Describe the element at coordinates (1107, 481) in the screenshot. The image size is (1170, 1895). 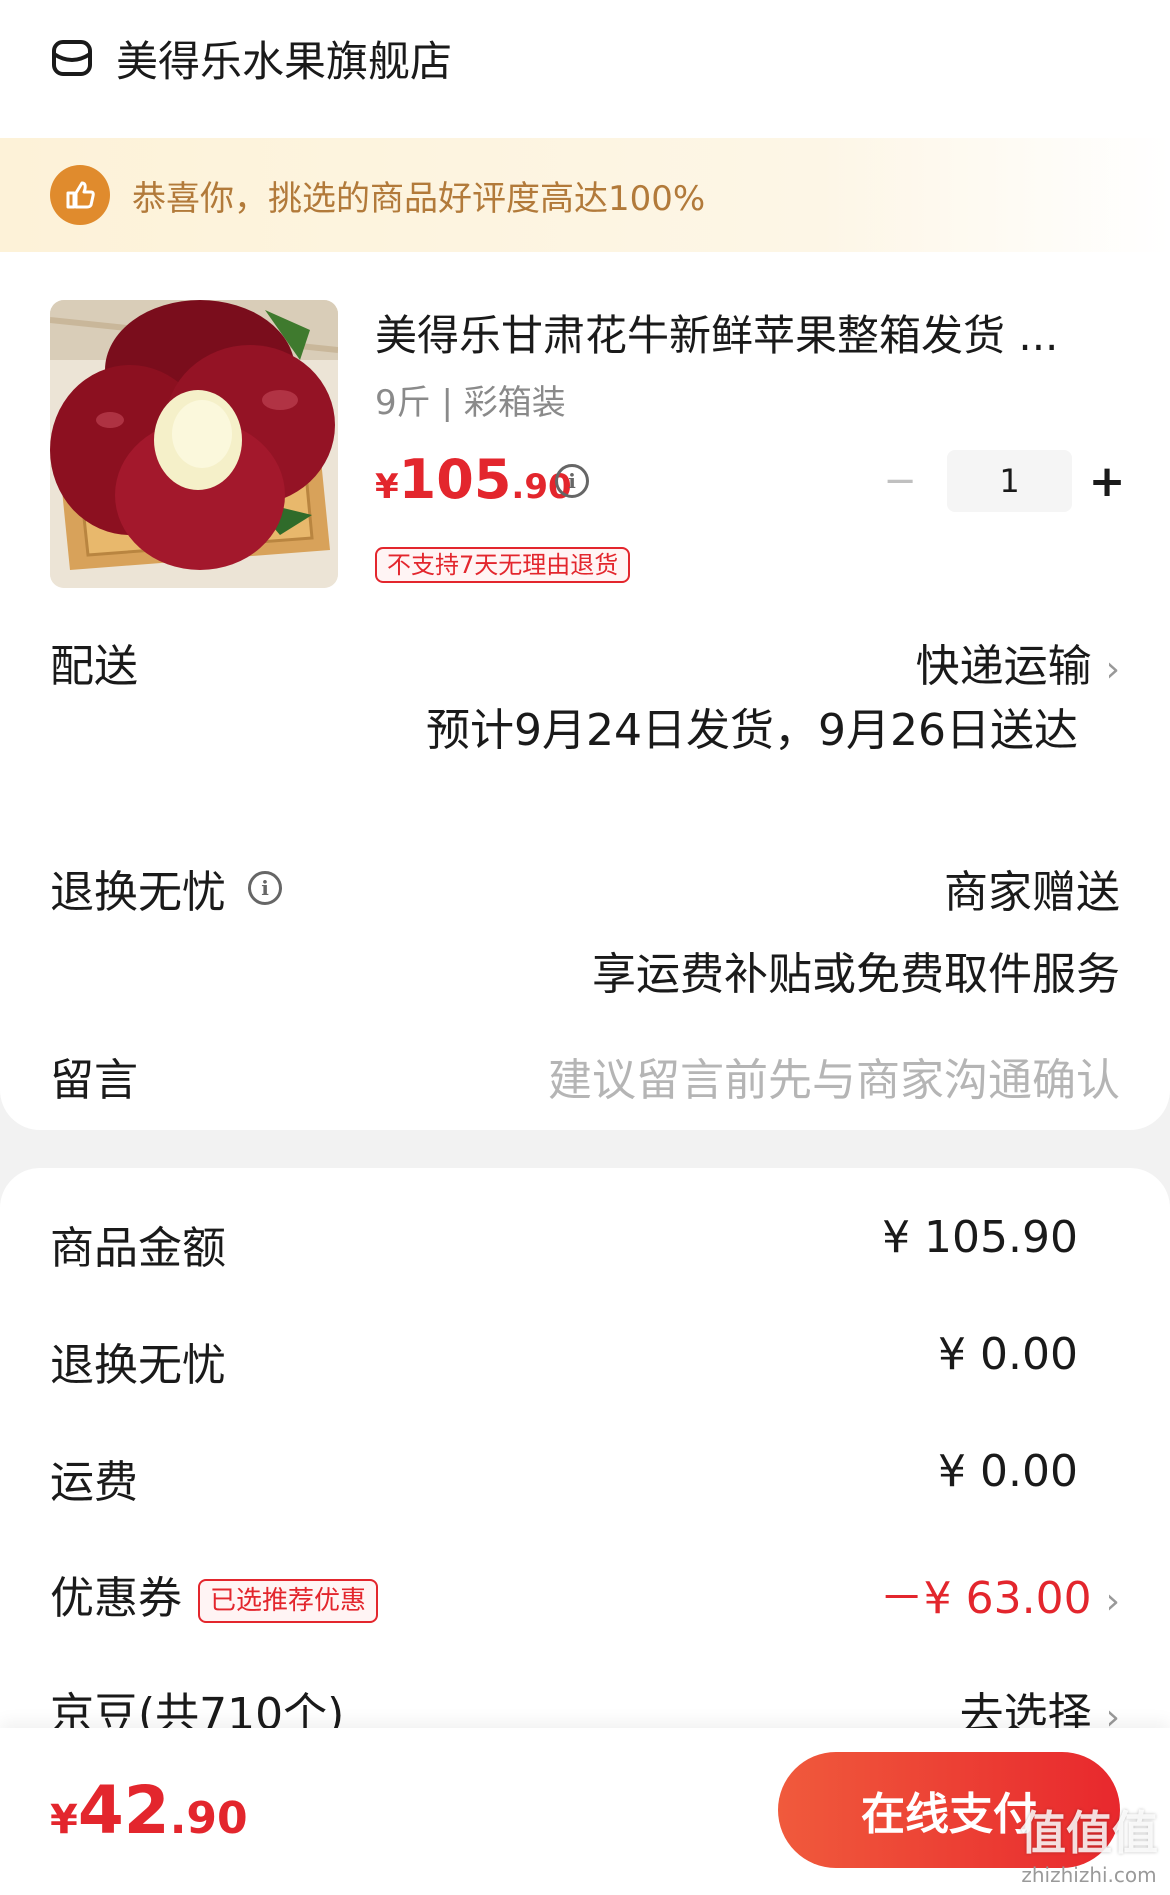
I see `increase-button: +` at that location.